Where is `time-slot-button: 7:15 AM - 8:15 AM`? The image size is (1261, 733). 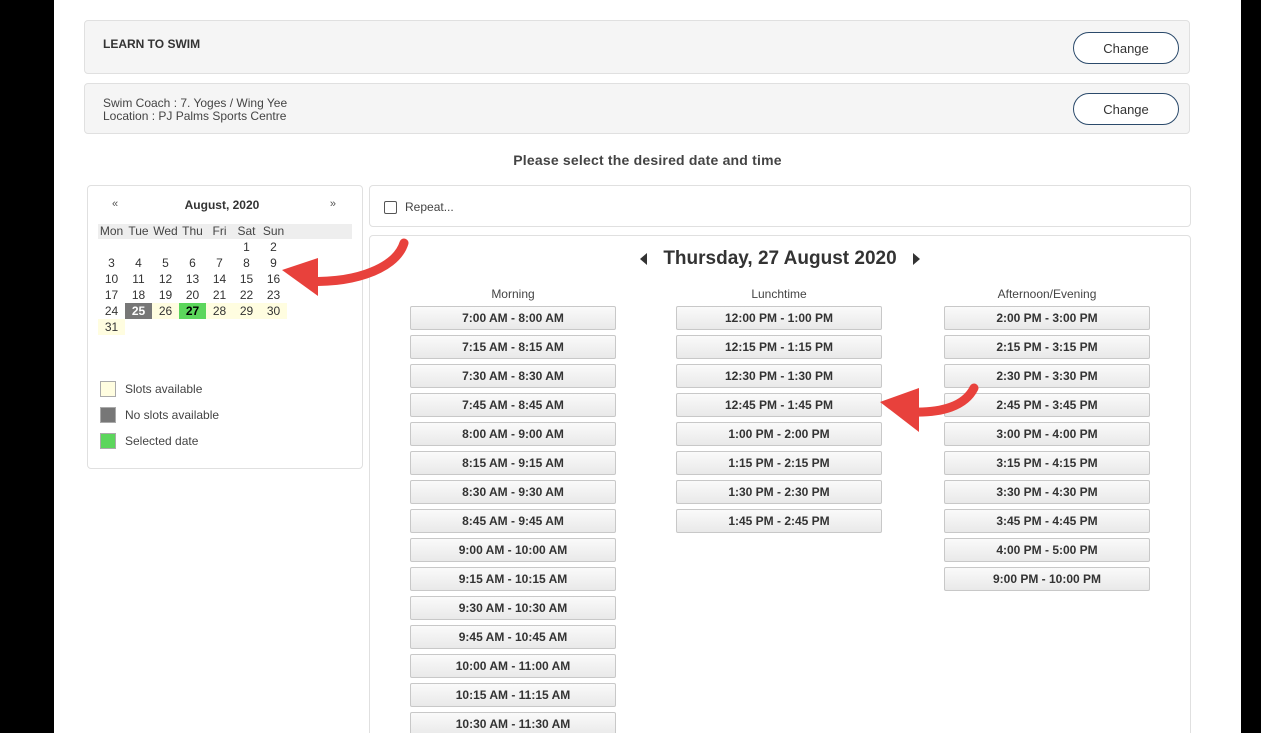
time-slot-button: 7:15 AM - 8:15 AM is located at coordinates (513, 347).